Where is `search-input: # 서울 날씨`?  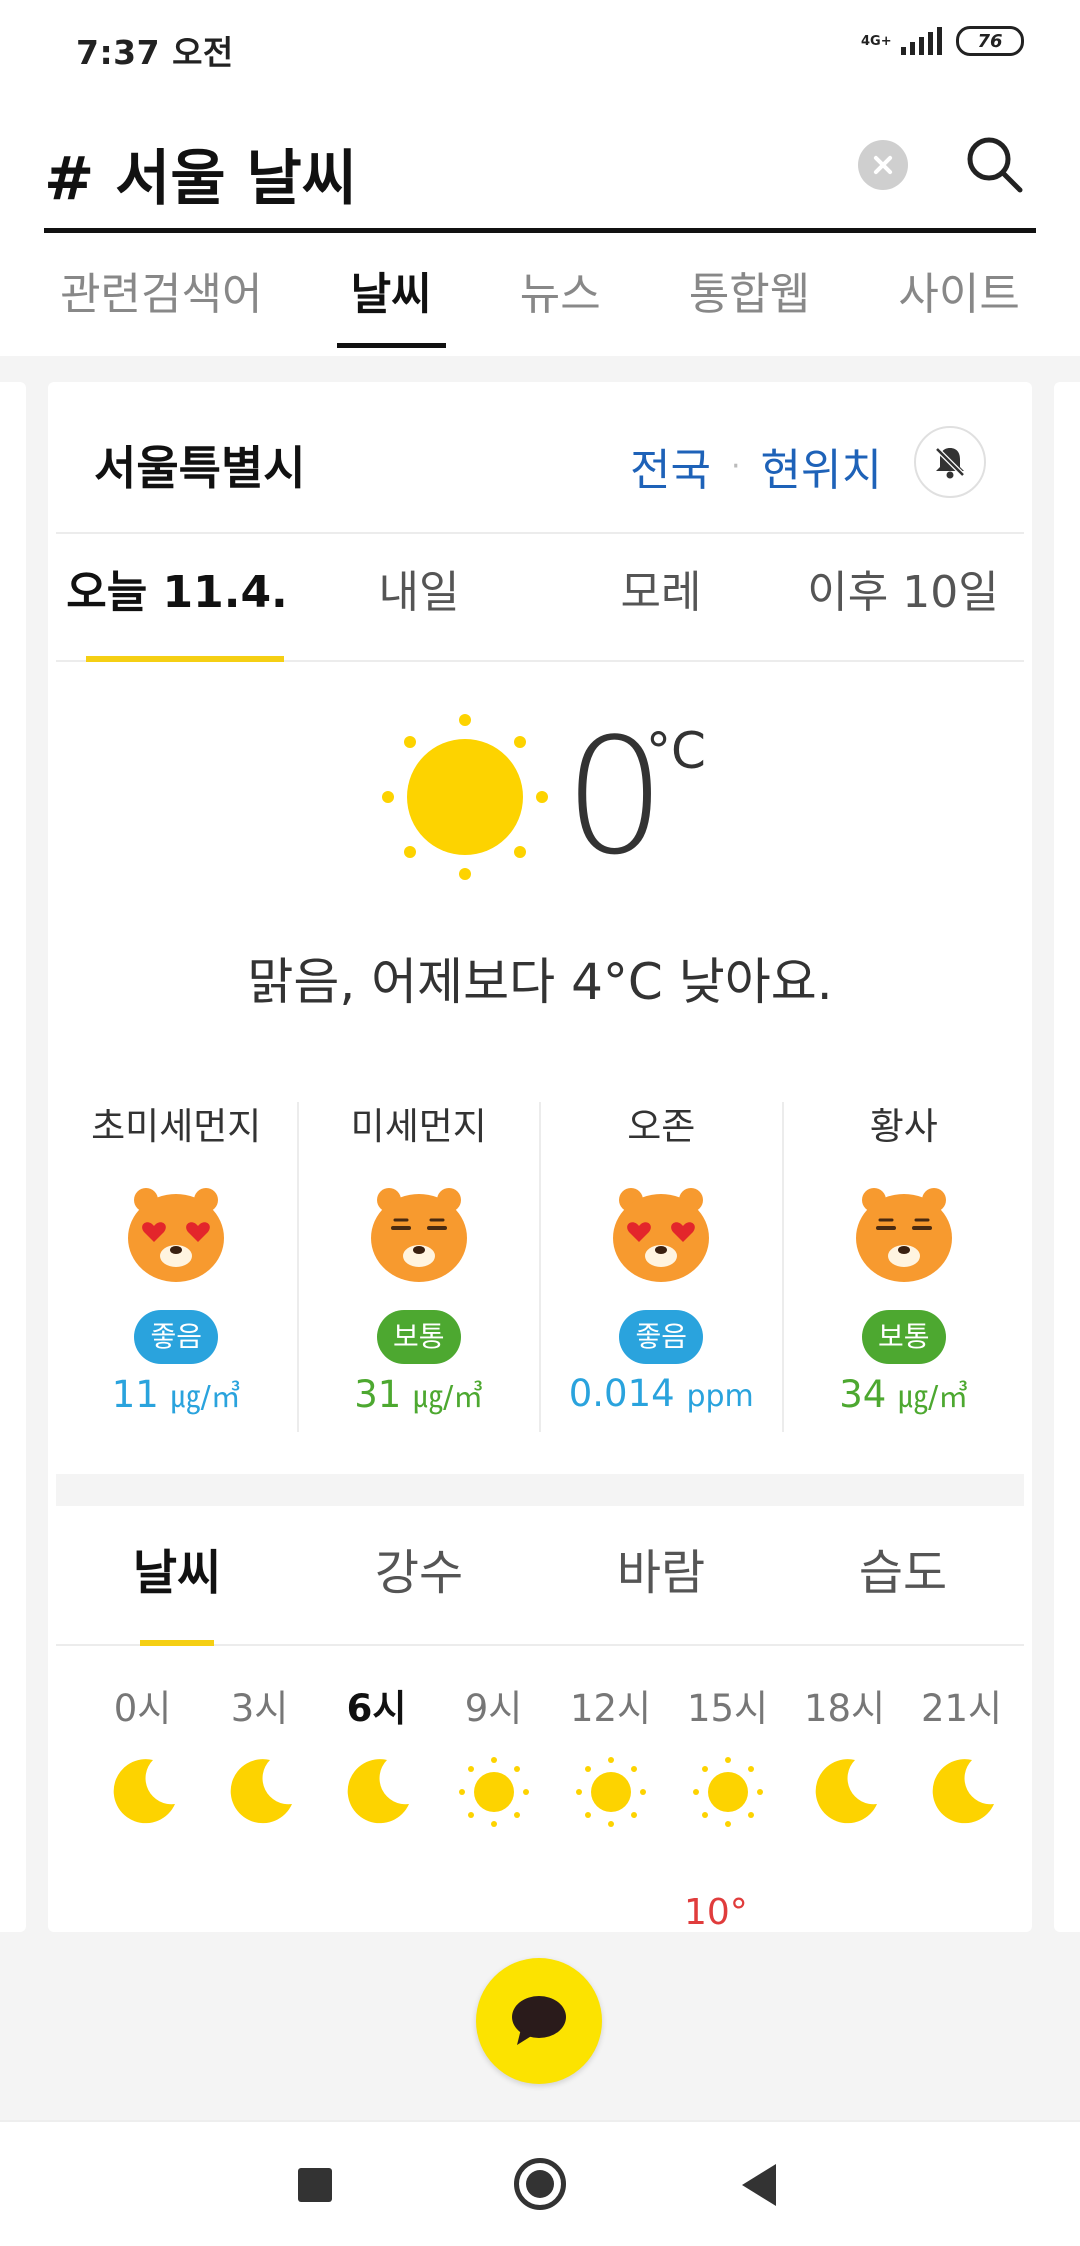
search-input: # 서울 날씨 is located at coordinates (200, 173).